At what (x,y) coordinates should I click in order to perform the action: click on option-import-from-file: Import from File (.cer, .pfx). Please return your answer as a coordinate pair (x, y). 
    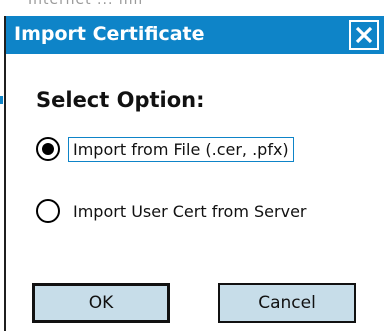
    Looking at the image, I should click on (165, 149).